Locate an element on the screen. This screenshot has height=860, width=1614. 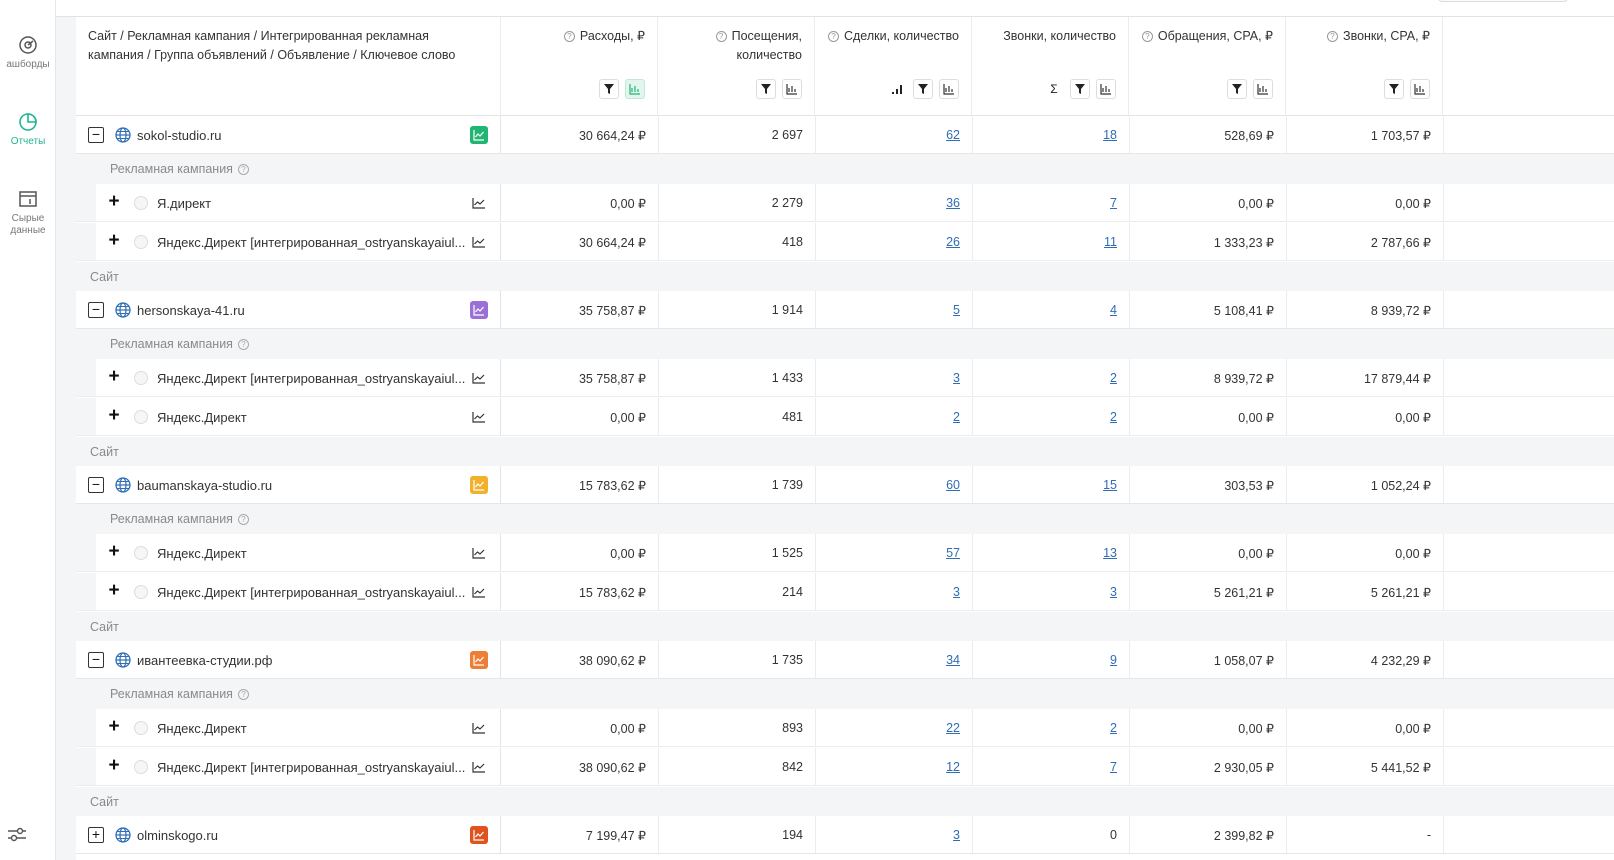
settings-button is located at coordinates (17, 838).